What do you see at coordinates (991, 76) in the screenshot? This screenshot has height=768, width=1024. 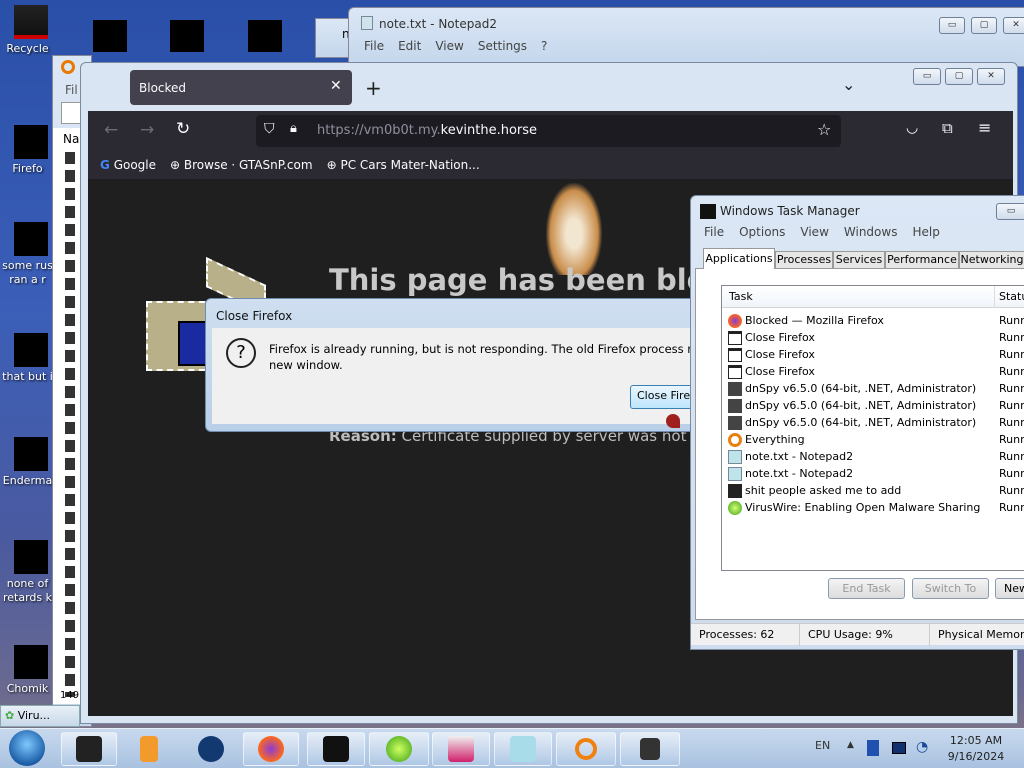 I see `firefox-close-button: ✕` at bounding box center [991, 76].